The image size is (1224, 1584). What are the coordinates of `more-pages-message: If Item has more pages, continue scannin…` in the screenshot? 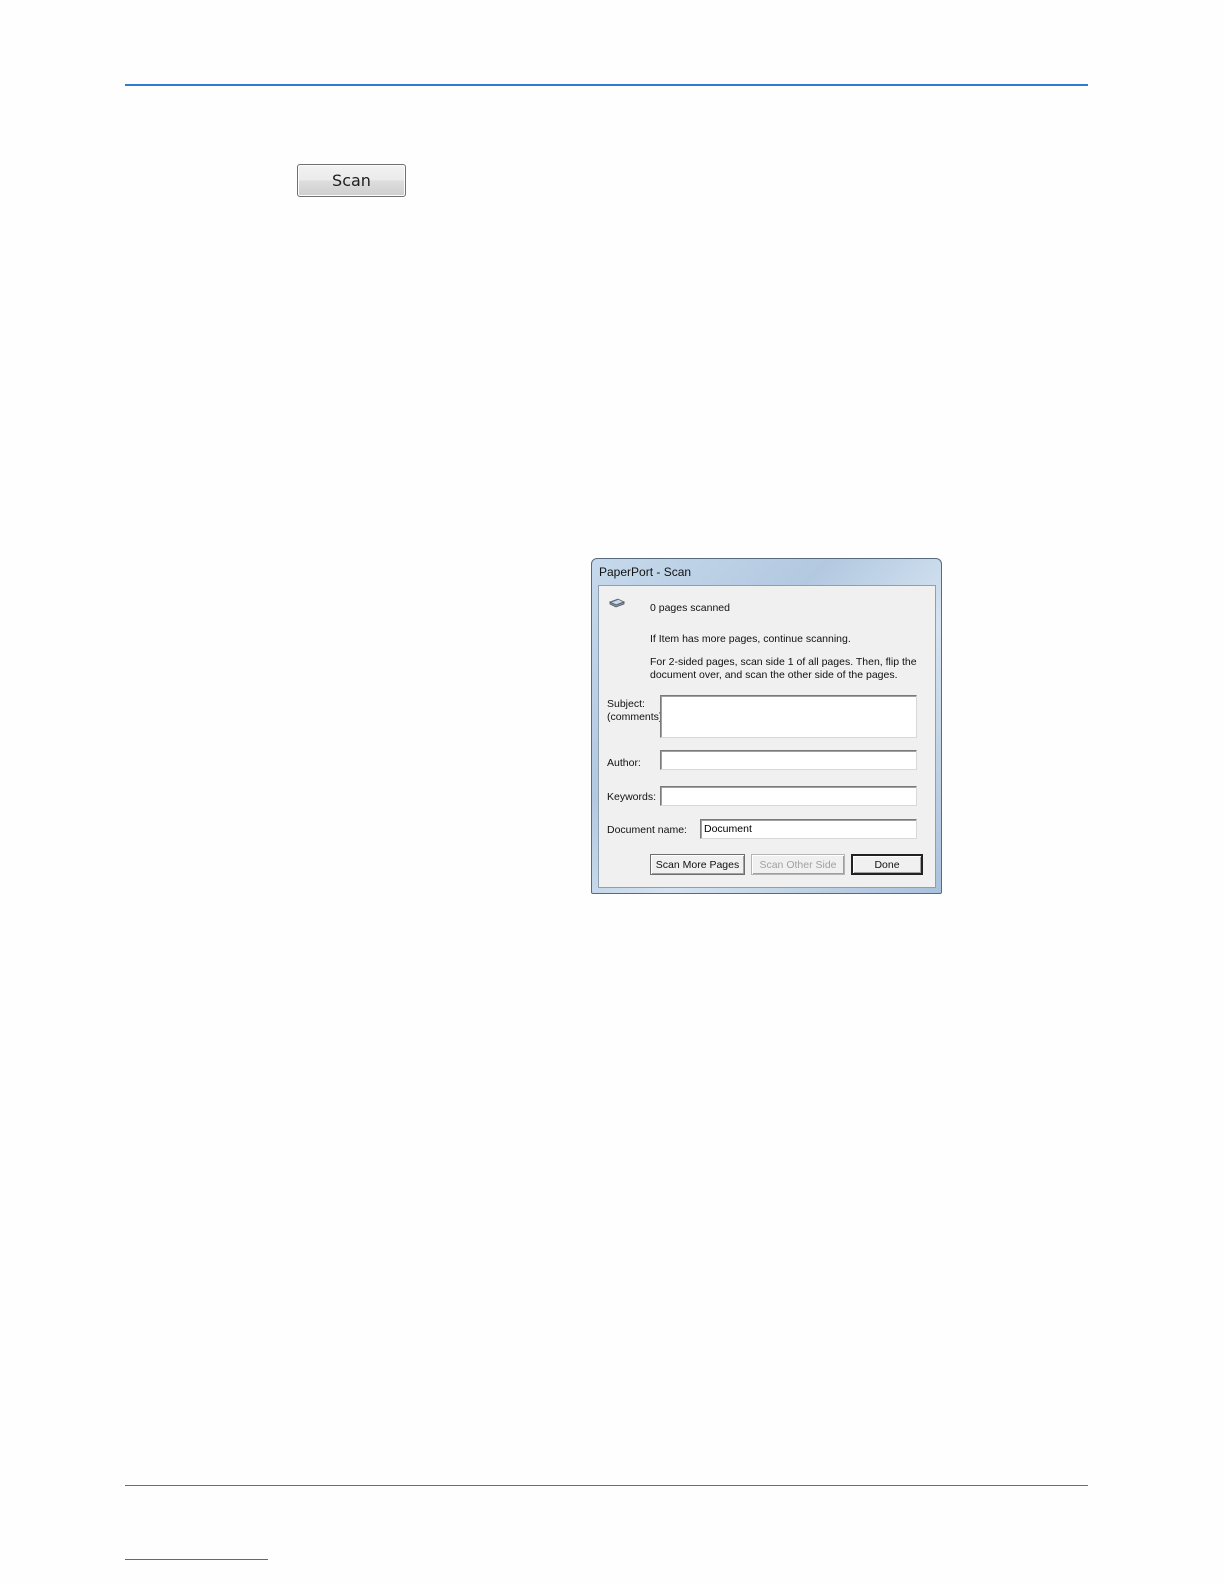 It's located at (750, 639).